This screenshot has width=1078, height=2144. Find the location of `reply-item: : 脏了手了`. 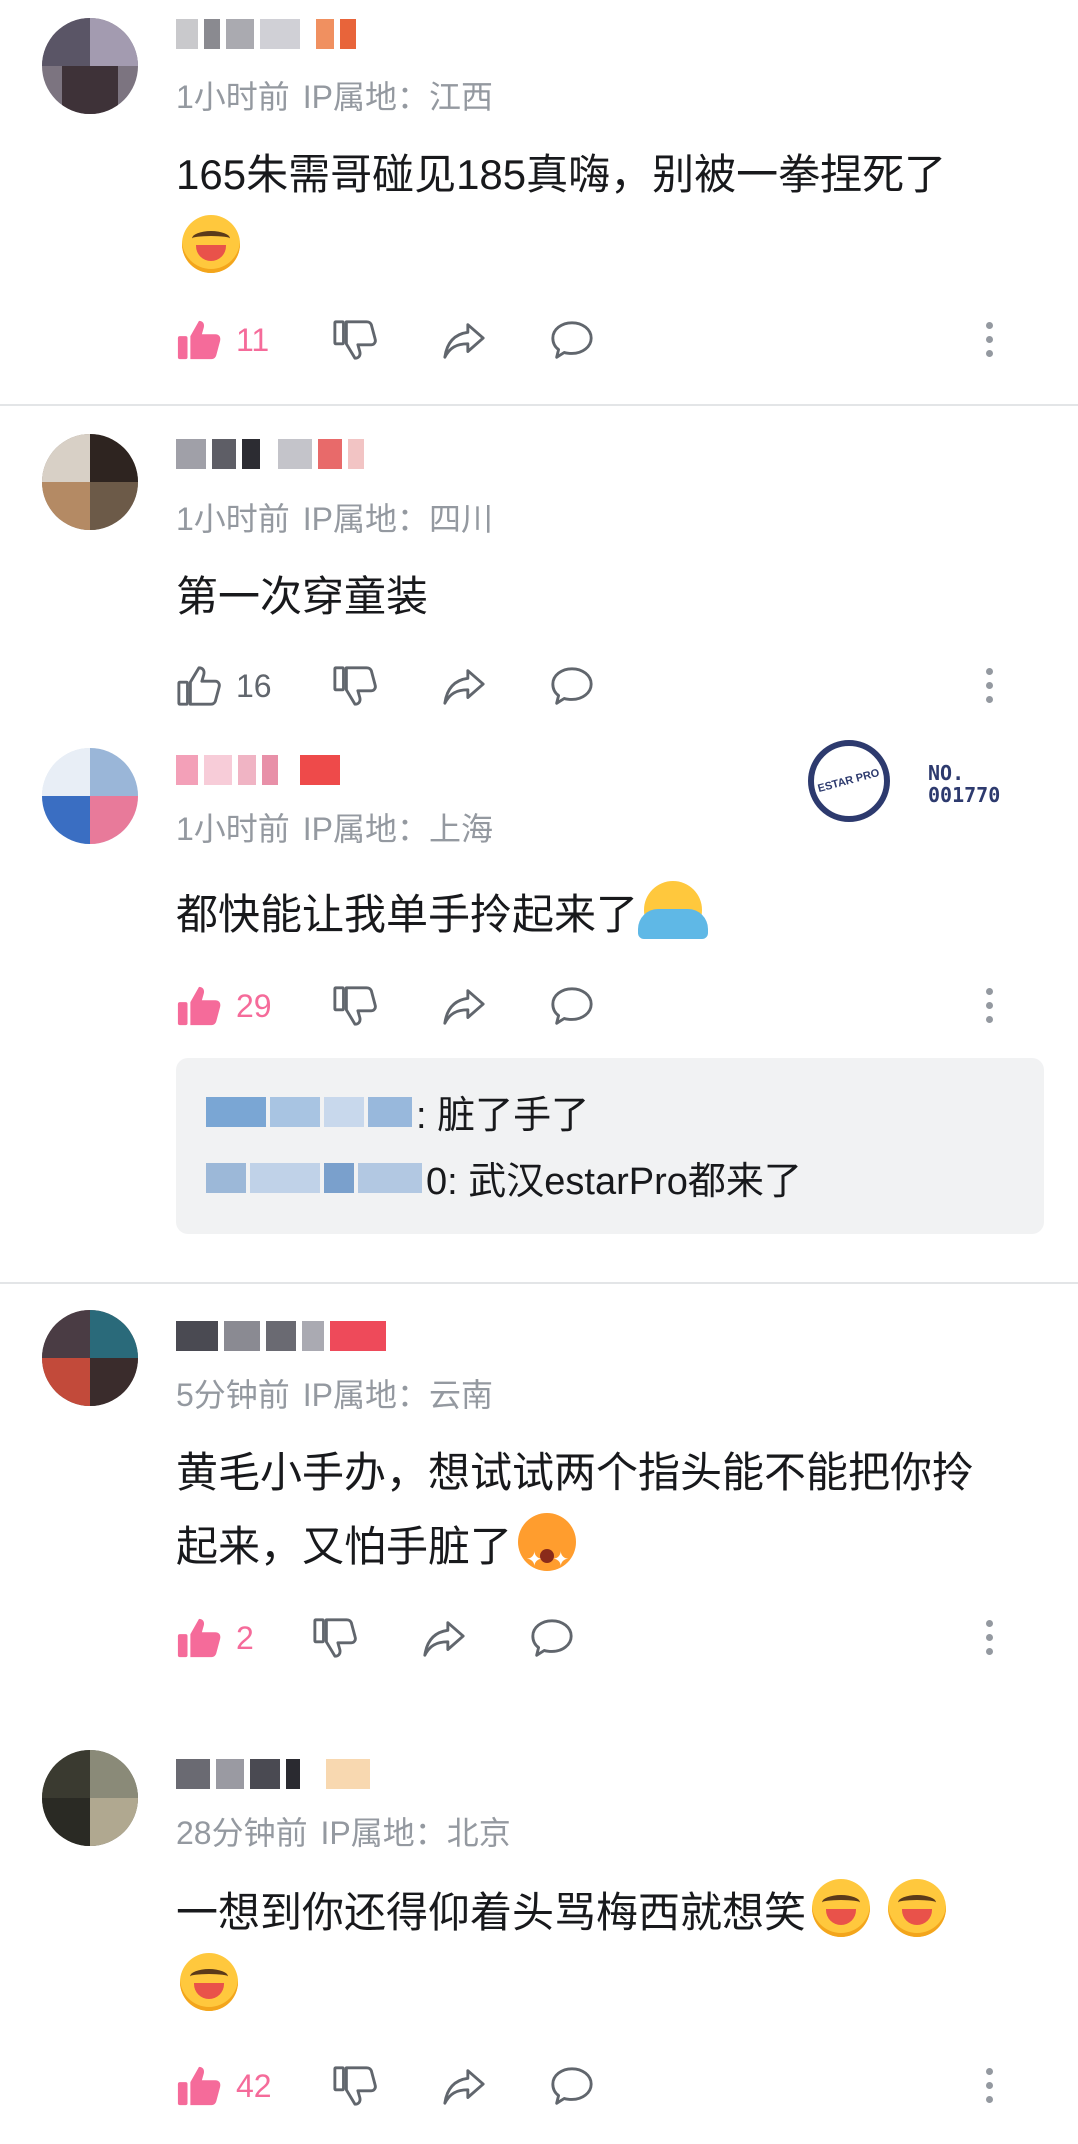

reply-item: : 脏了手了 is located at coordinates (397, 1111).